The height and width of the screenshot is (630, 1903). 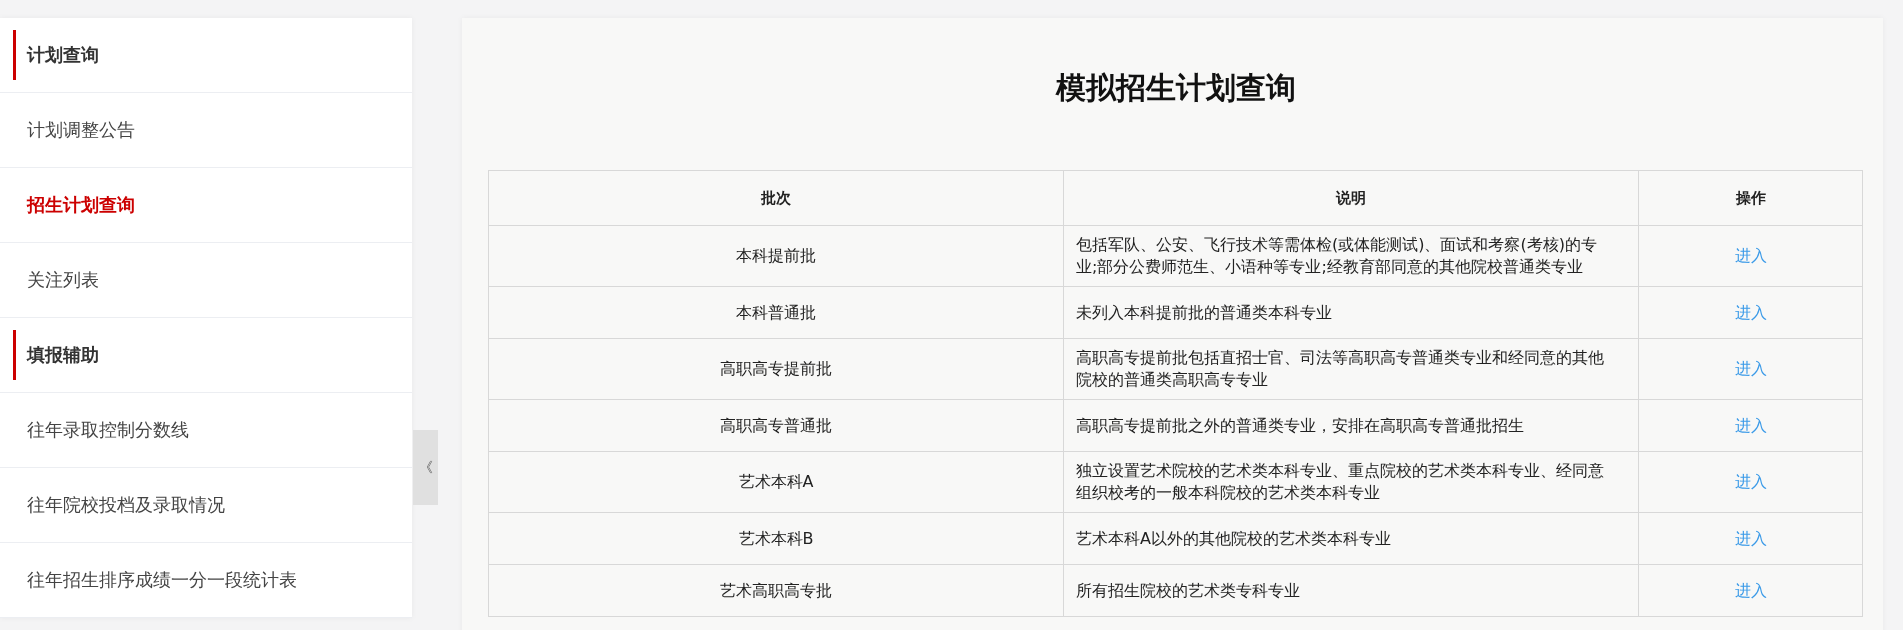 I want to click on table-cell: 高职高专提前批包括直招士官、司法等高职高专普通类专业和经同意的其他院校的普通类高职高专专业, so click(x=1351, y=369).